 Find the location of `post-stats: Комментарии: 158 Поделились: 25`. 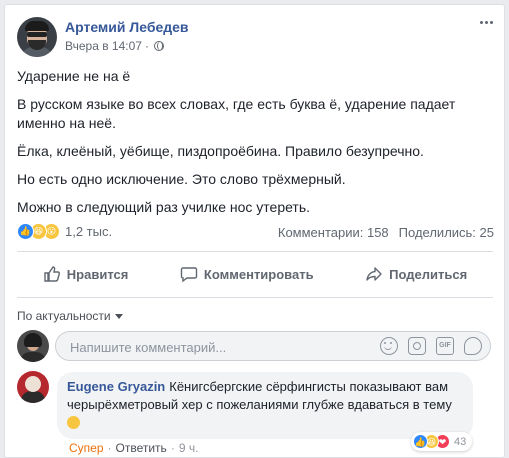

post-stats: Комментарии: 158 Поделились: 25 is located at coordinates (386, 232).